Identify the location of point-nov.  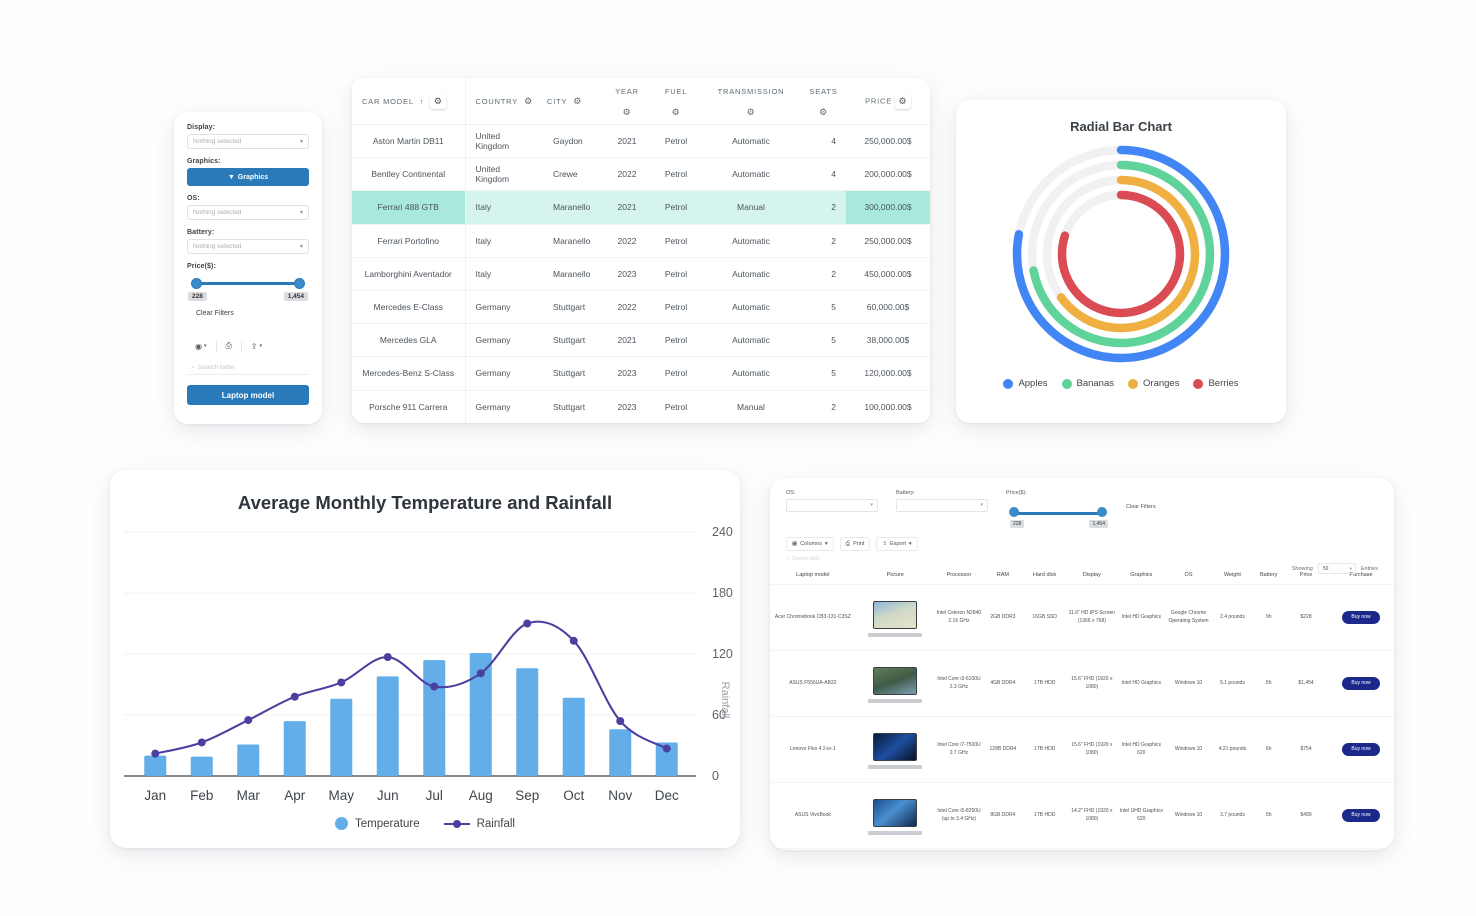
(620, 721).